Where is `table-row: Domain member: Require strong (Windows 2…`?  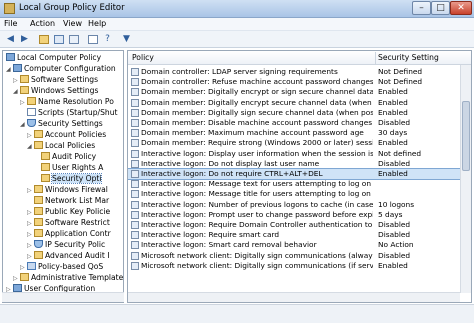
table-row: Domain member: Require strong (Windows 2… is located at coordinates (294, 143).